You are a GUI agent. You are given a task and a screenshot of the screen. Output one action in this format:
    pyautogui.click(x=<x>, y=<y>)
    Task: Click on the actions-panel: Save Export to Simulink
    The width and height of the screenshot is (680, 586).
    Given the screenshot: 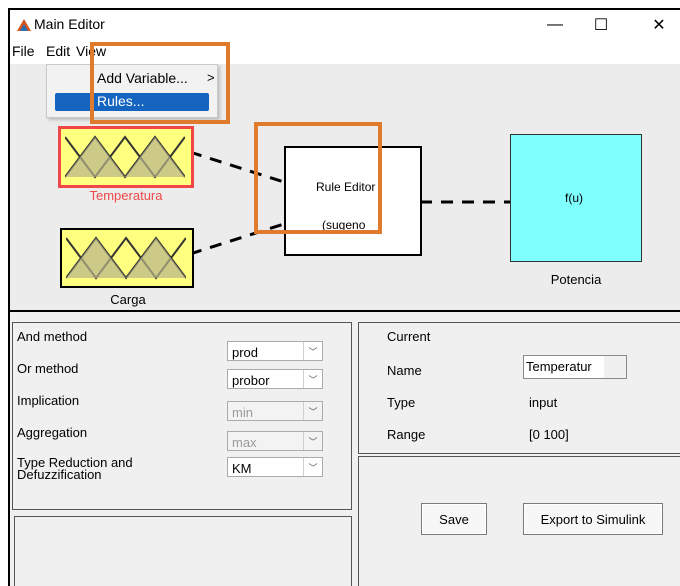 What is the action you would take?
    pyautogui.click(x=519, y=521)
    